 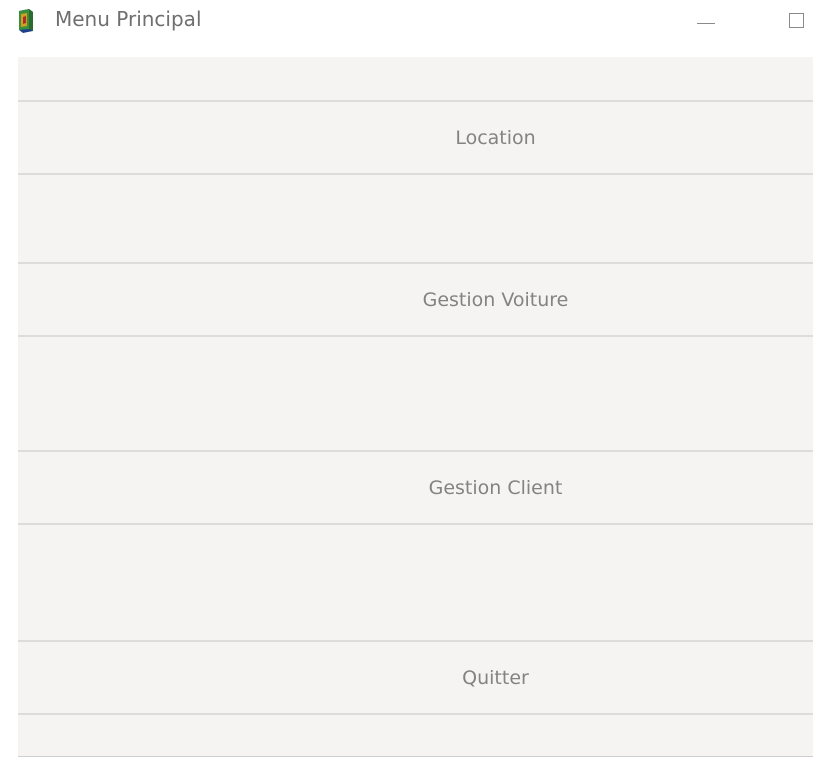 I want to click on location-button-label: Location, so click(x=495, y=137).